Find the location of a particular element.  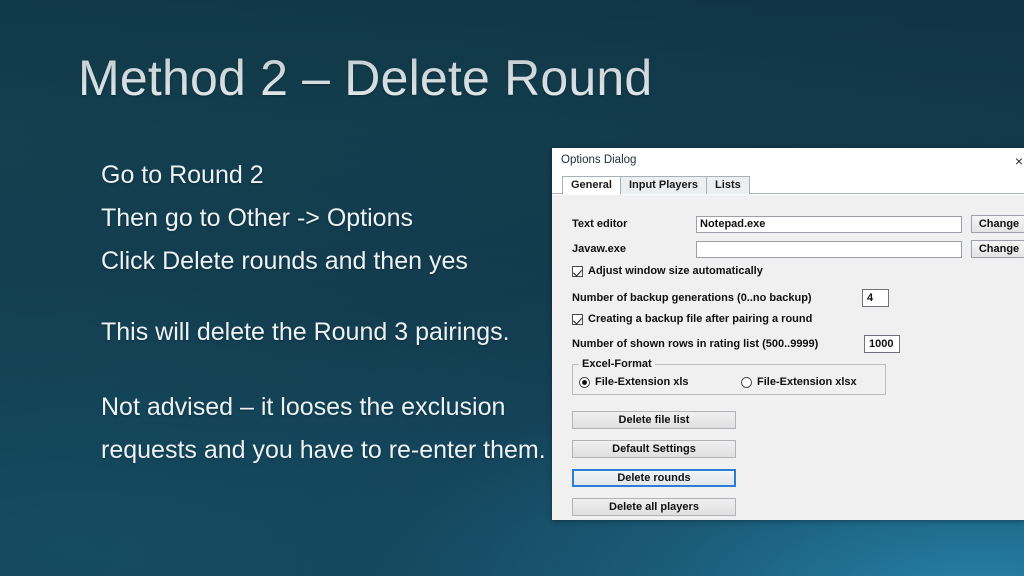

radio-file-extension-xls: File-Extension xls is located at coordinates (634, 382).